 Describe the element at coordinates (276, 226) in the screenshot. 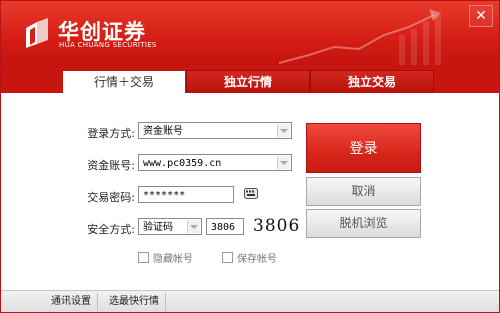

I see `captcha-image: 3806` at that location.